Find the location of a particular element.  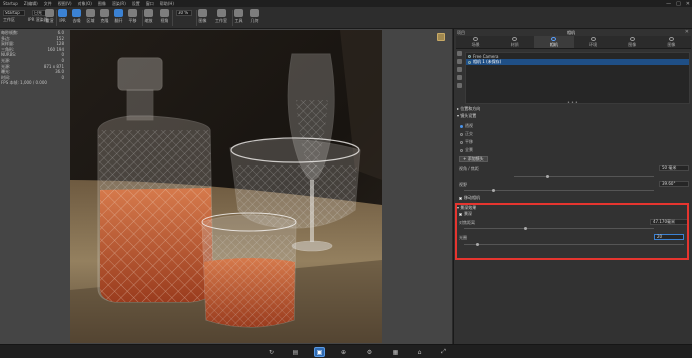

lens-option: 正交 is located at coordinates (466, 134).